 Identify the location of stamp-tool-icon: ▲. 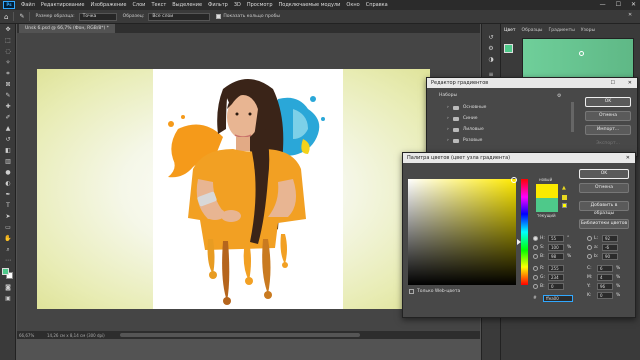
(8, 128).